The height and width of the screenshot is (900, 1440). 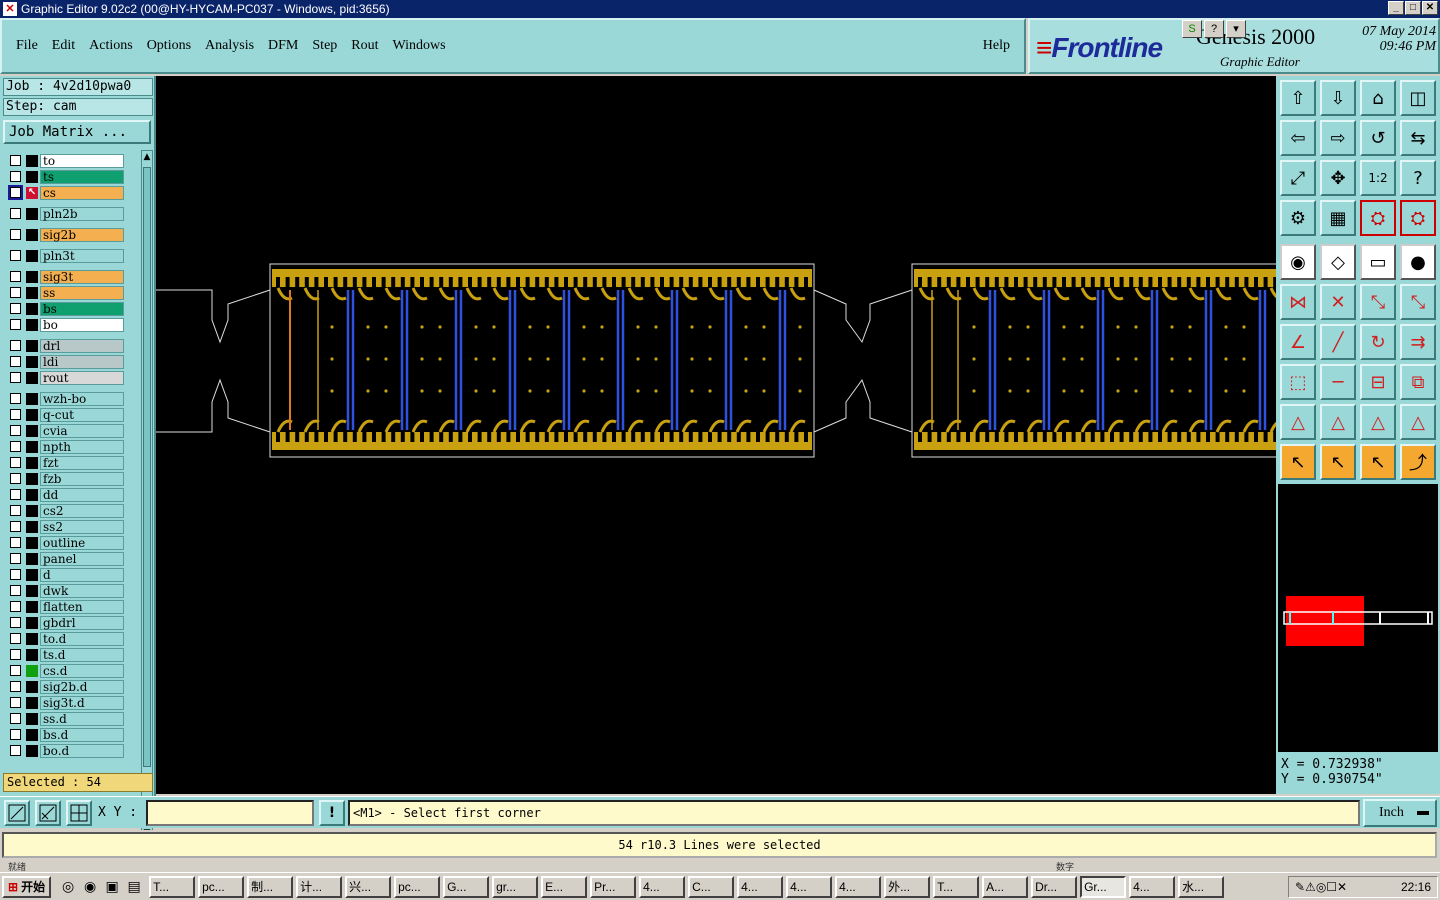 What do you see at coordinates (82, 161) in the screenshot?
I see `layer-name: to` at bounding box center [82, 161].